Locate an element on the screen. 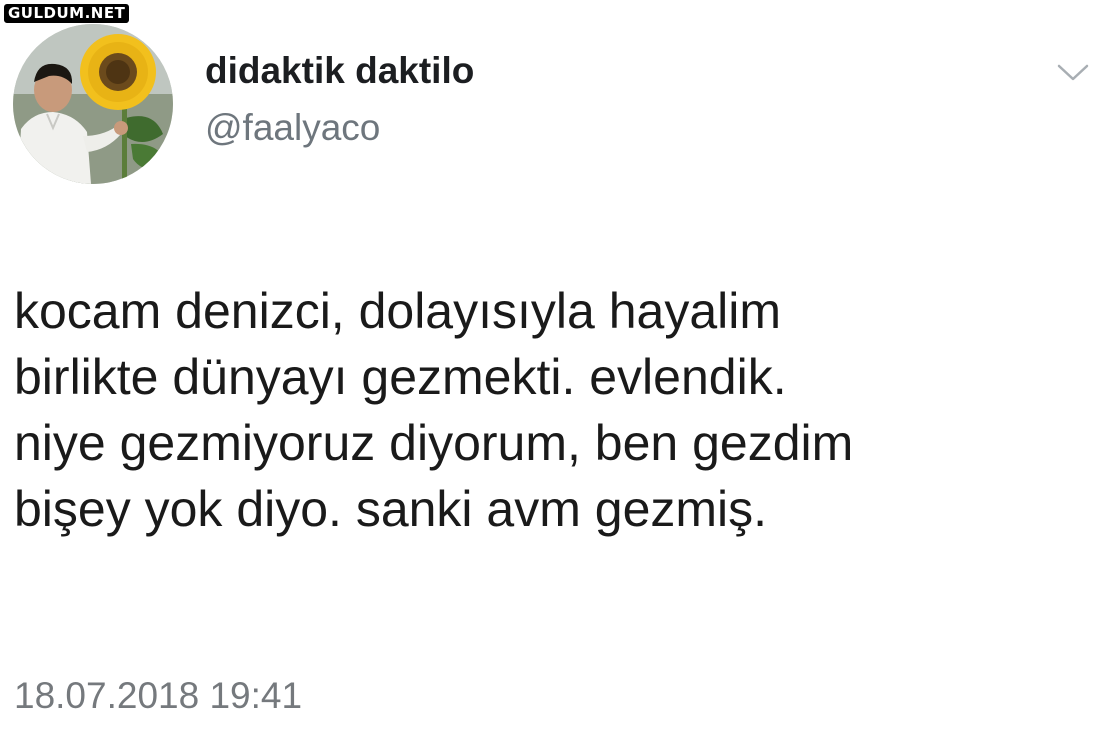 The height and width of the screenshot is (747, 1099). tweet-text-line: bişey yok diyo. sanki avm gezmiş. is located at coordinates (391, 509).